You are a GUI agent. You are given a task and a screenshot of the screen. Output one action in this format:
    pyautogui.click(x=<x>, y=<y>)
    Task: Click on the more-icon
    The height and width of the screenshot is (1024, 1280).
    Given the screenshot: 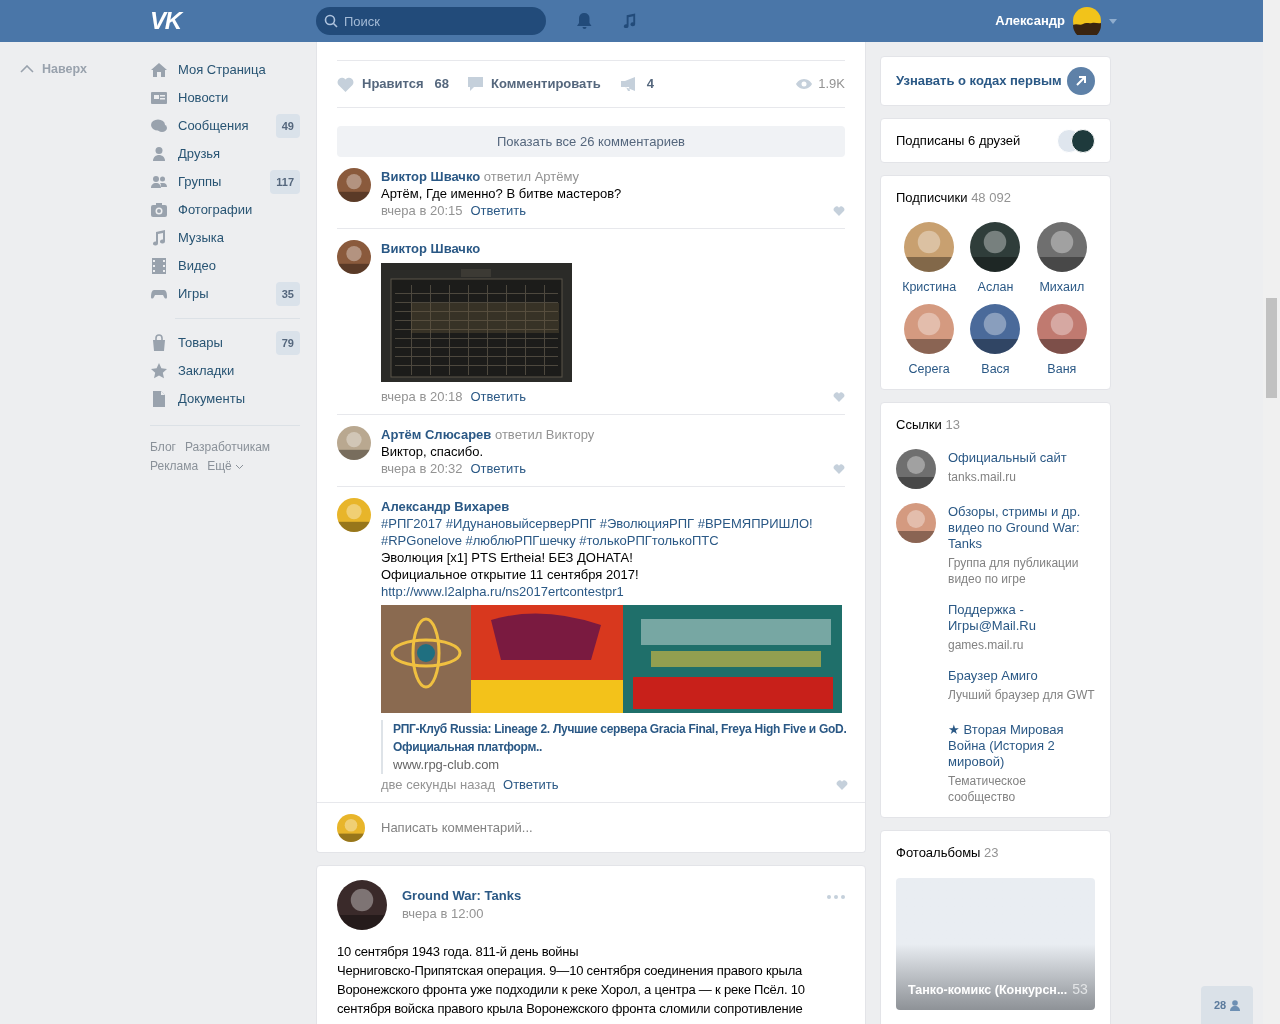 What is the action you would take?
    pyautogui.click(x=836, y=897)
    